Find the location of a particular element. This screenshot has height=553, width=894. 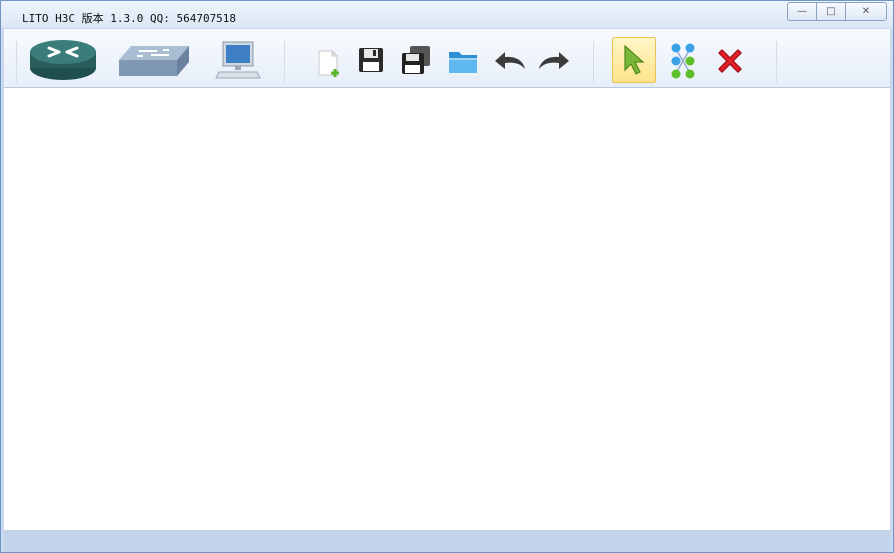

undo-icon is located at coordinates (510, 60).